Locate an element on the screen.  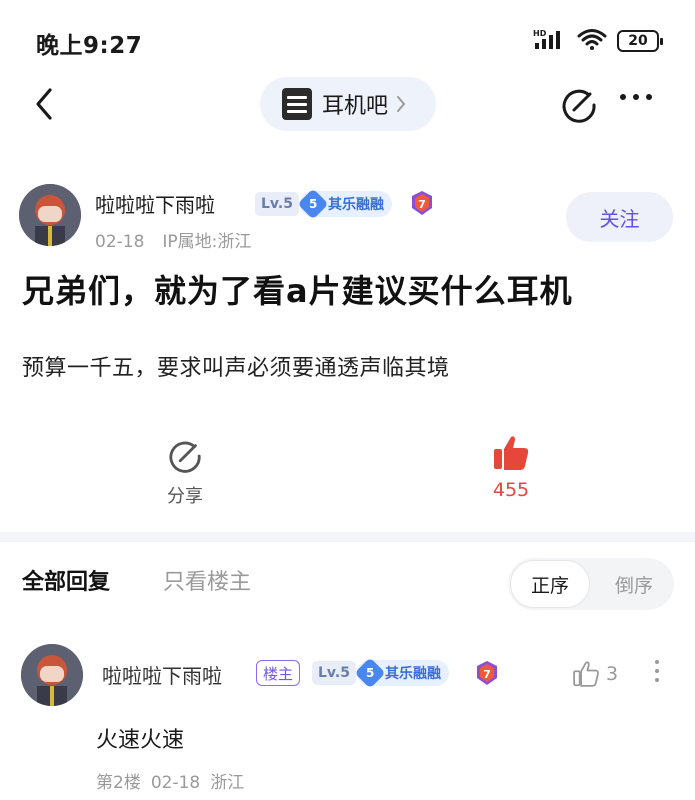
post-date: 02-18 is located at coordinates (120, 242).